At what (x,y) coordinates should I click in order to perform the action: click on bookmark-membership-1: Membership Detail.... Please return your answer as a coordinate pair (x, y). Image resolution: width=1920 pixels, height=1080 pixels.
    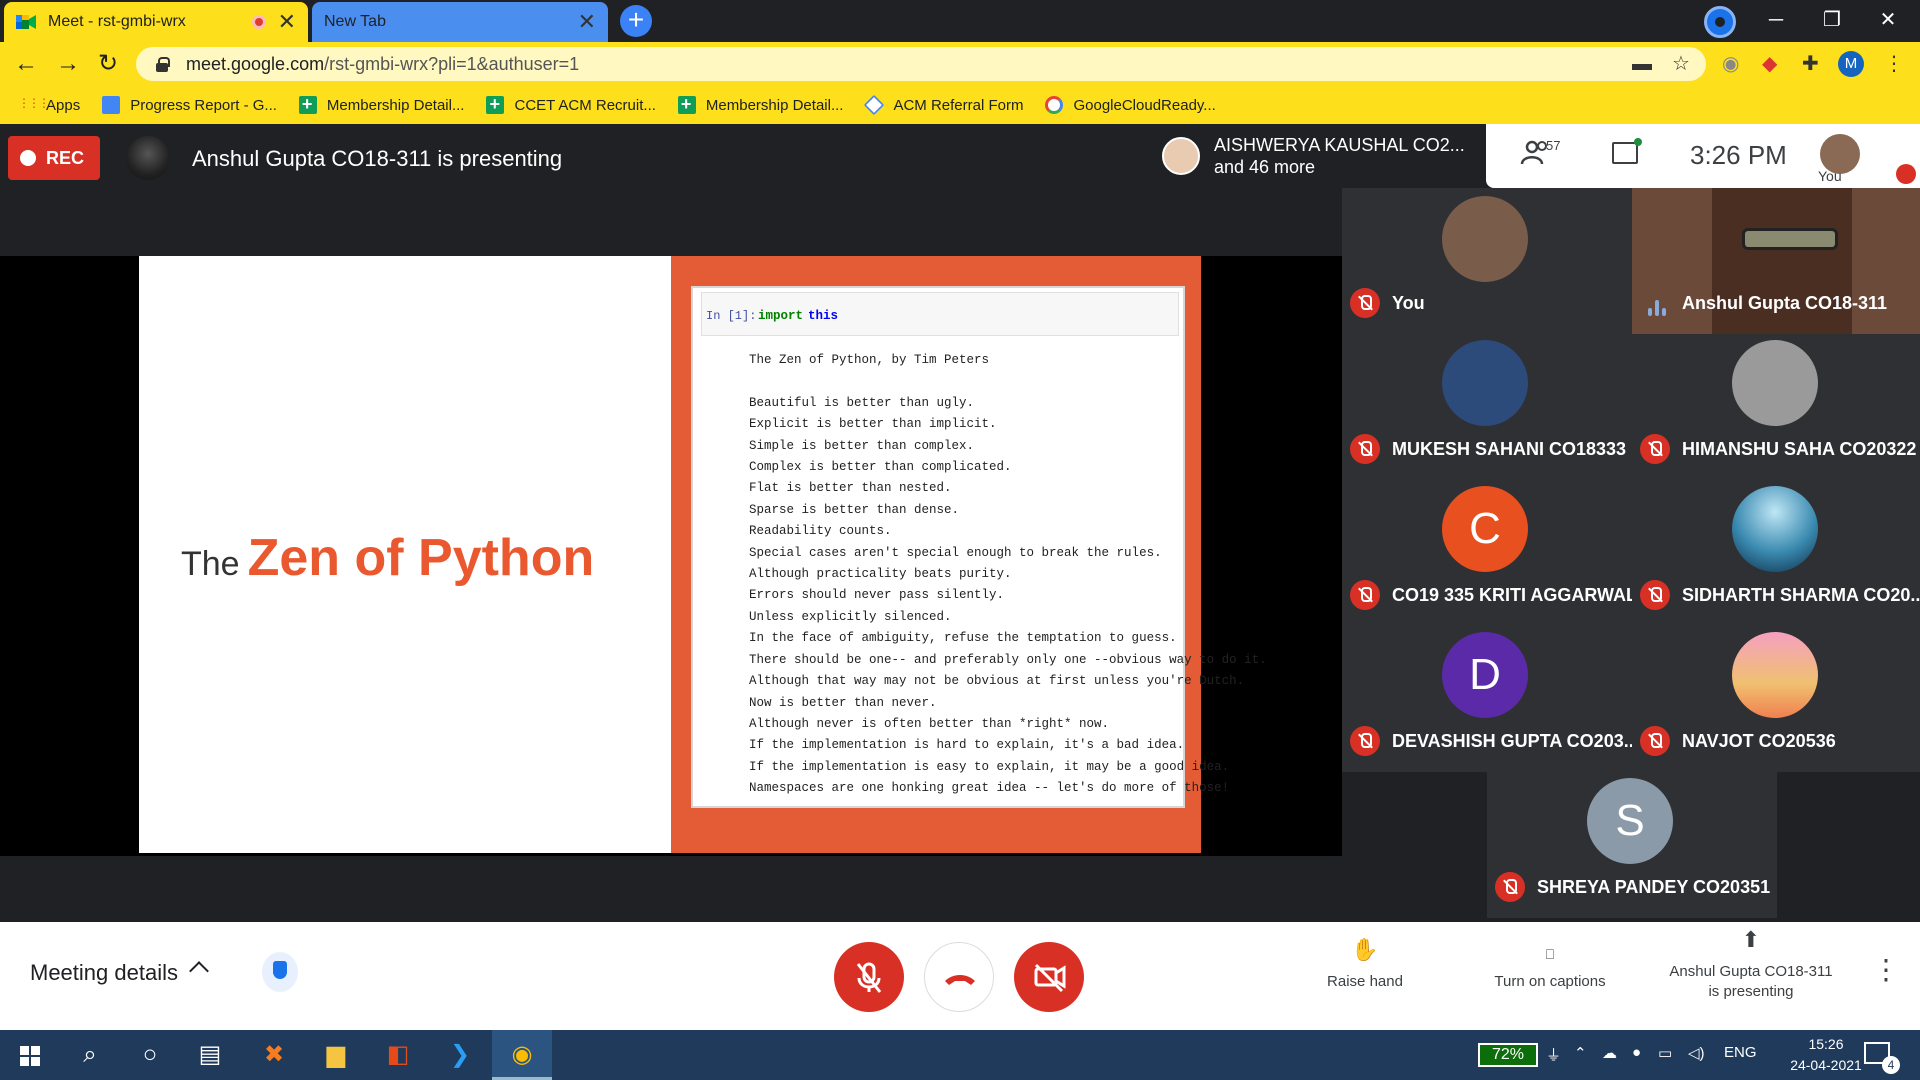
    Looking at the image, I should click on (381, 104).